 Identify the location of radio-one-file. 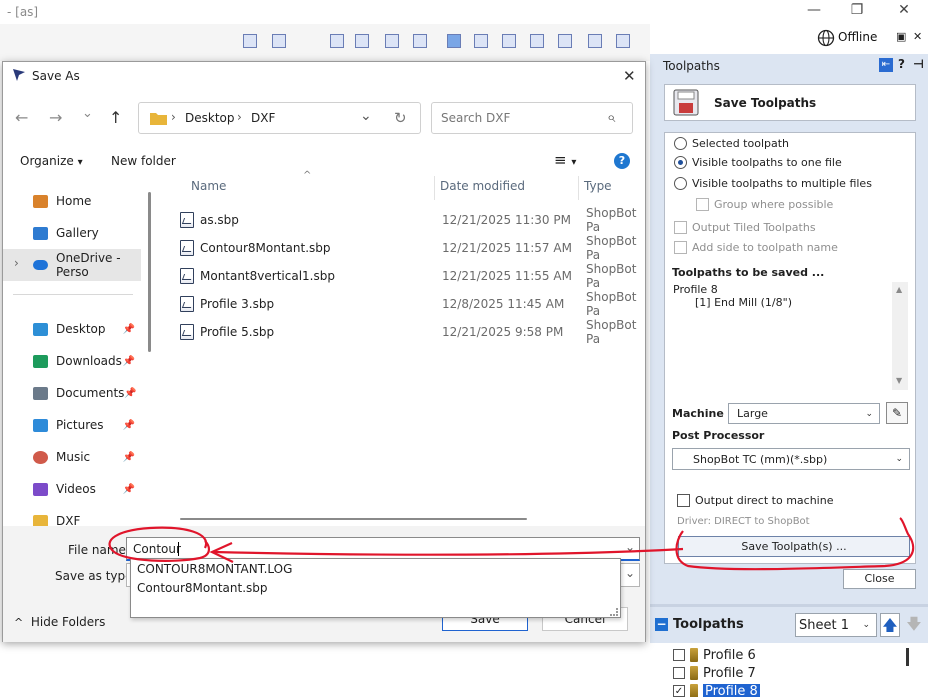
(680, 162).